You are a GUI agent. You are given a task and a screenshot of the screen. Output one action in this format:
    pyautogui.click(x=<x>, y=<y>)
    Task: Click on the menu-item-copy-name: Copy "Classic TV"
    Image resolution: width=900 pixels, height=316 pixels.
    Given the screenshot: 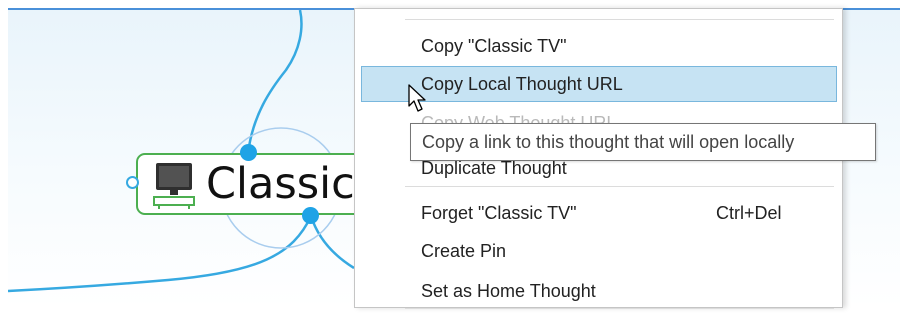 What is the action you would take?
    pyautogui.click(x=599, y=46)
    